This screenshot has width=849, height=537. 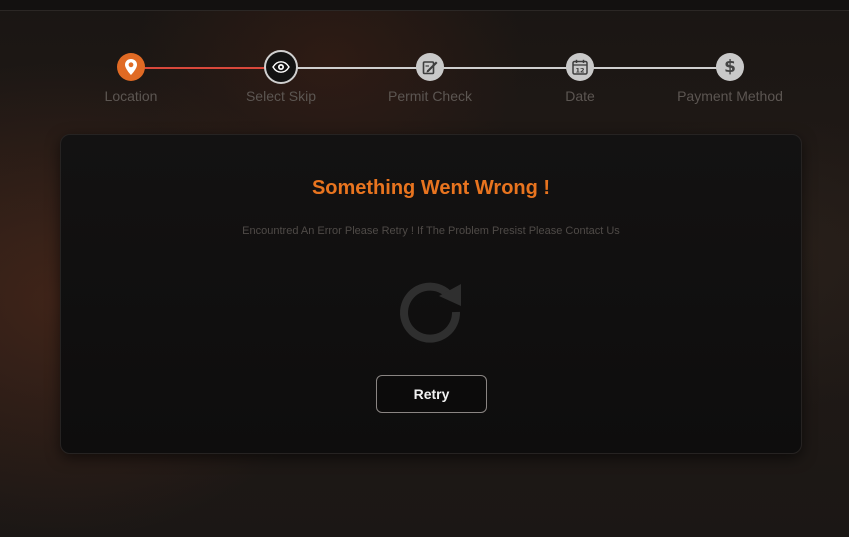 I want to click on location-pin-icon, so click(x=131, y=67).